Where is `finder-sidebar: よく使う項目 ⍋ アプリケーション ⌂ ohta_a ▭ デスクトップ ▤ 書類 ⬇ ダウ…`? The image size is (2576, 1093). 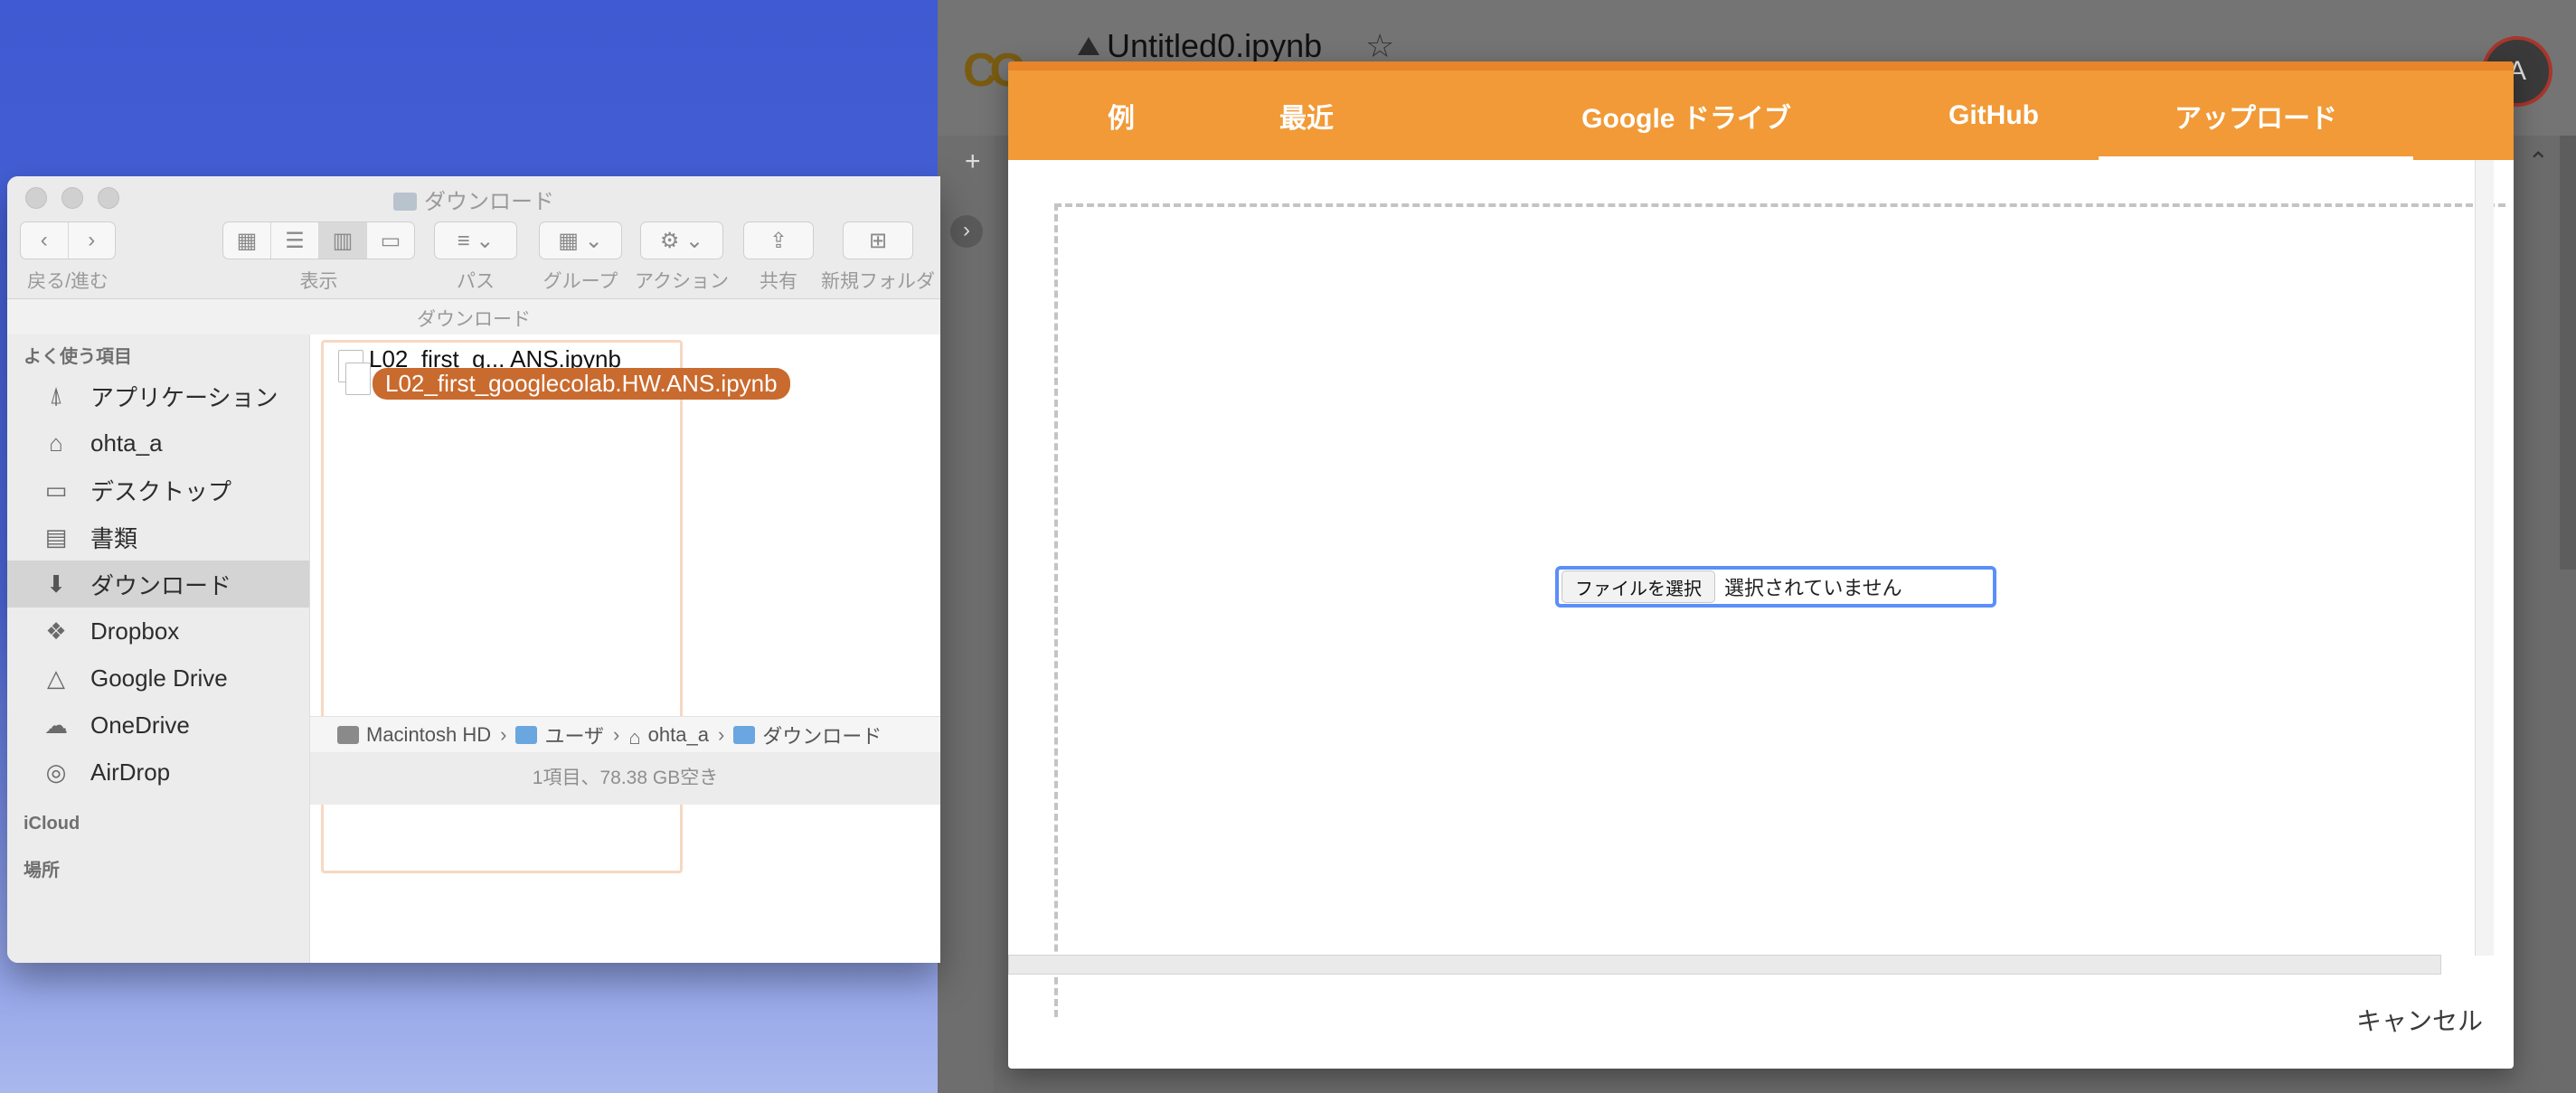 finder-sidebar: よく使う項目 ⍋ アプリケーション ⌂ ohta_a ▭ デスクトップ ▤ 書類 ⬇ ダウ… is located at coordinates (158, 648).